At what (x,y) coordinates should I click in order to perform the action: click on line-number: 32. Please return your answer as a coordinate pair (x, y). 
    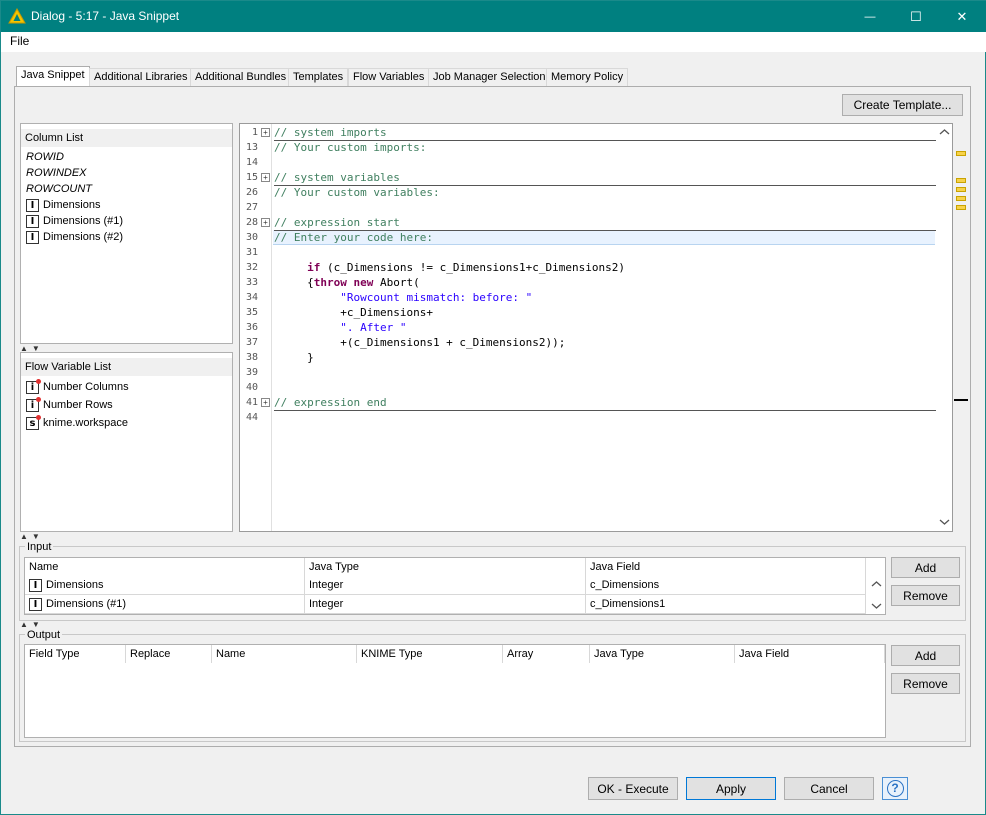
    Looking at the image, I should click on (251, 267).